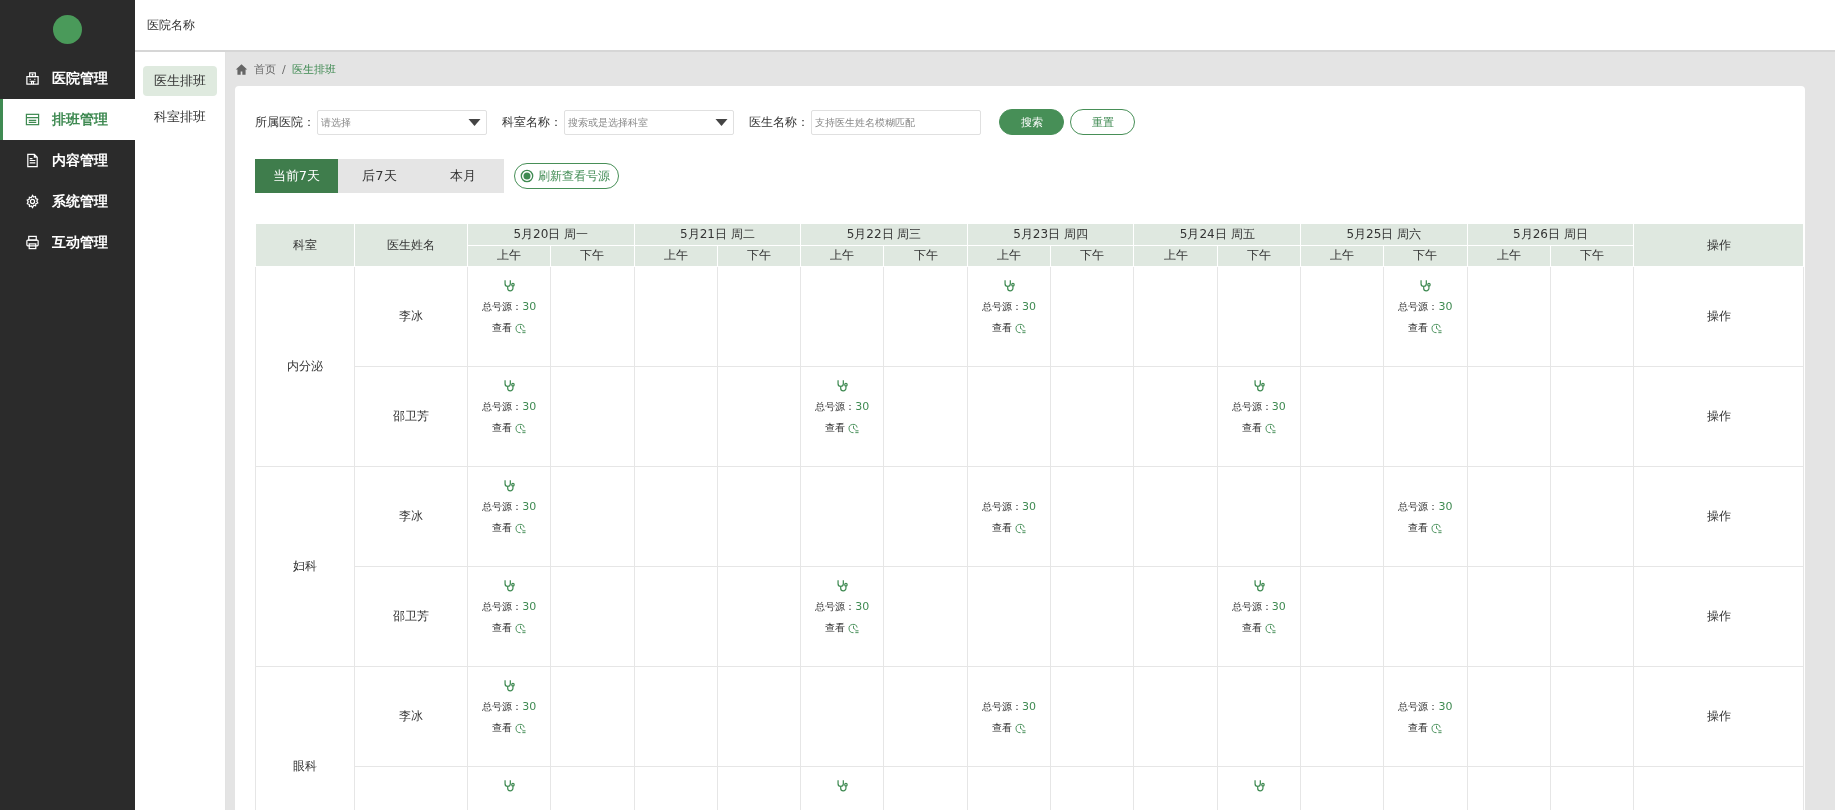 The height and width of the screenshot is (810, 1835). What do you see at coordinates (402, 122) in the screenshot?
I see `select-field: 请选择` at bounding box center [402, 122].